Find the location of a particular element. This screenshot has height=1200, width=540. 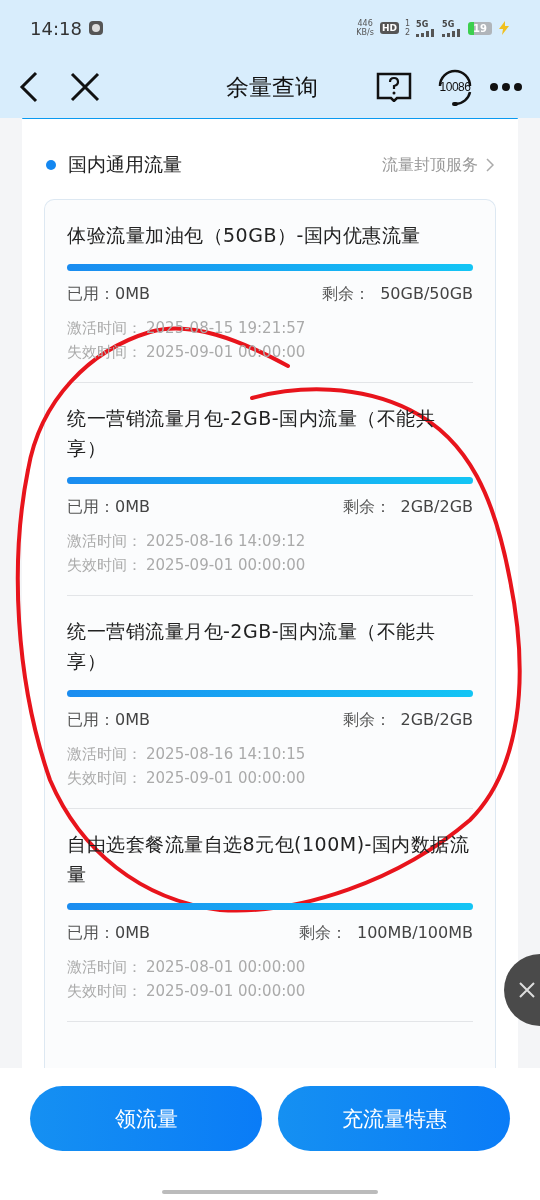

remain-value: 100MB/100MB is located at coordinates (414, 933).